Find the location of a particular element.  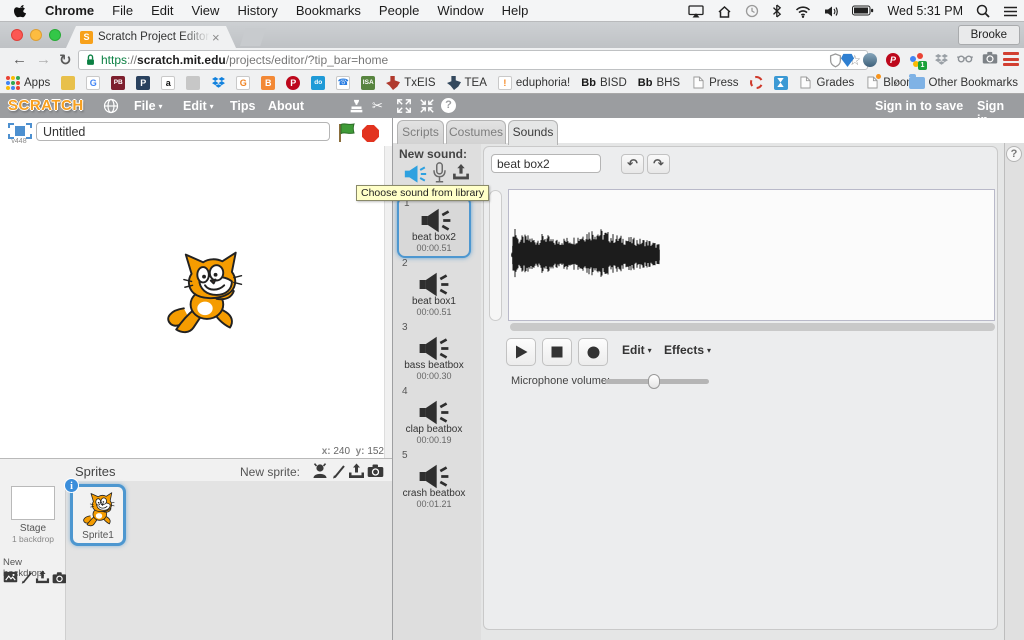

battery-icon is located at coordinates (863, 11).